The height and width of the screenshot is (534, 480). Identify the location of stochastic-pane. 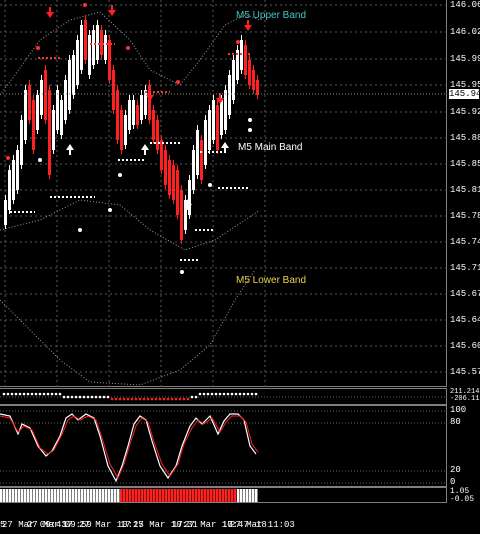
(223, 446).